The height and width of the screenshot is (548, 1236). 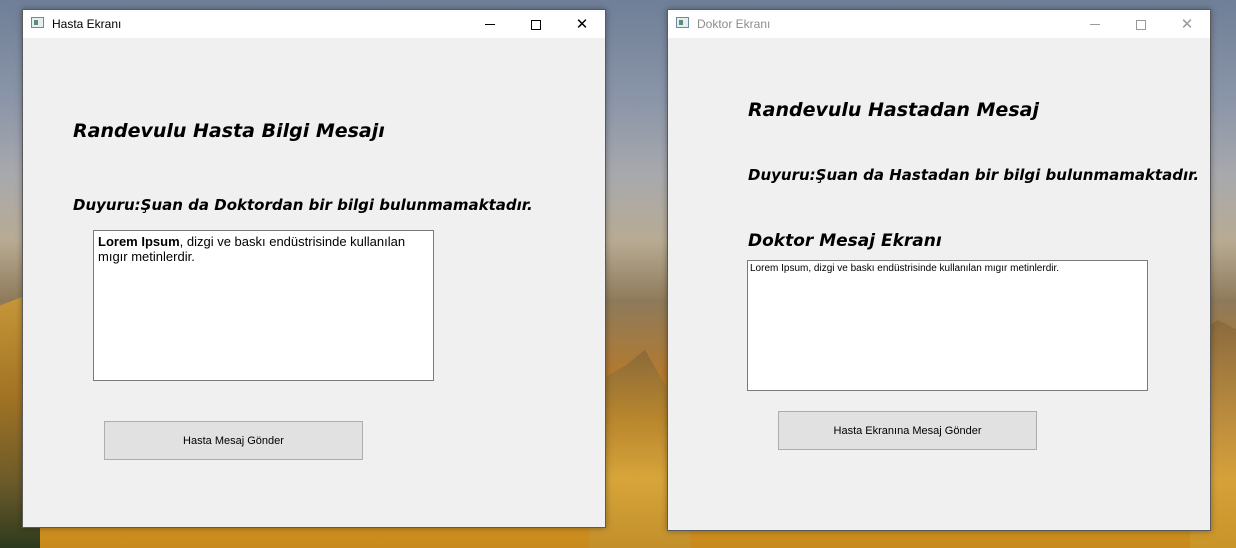 What do you see at coordinates (314, 24) in the screenshot?
I see `hasta-titlebar: Hasta Ekranı ✕` at bounding box center [314, 24].